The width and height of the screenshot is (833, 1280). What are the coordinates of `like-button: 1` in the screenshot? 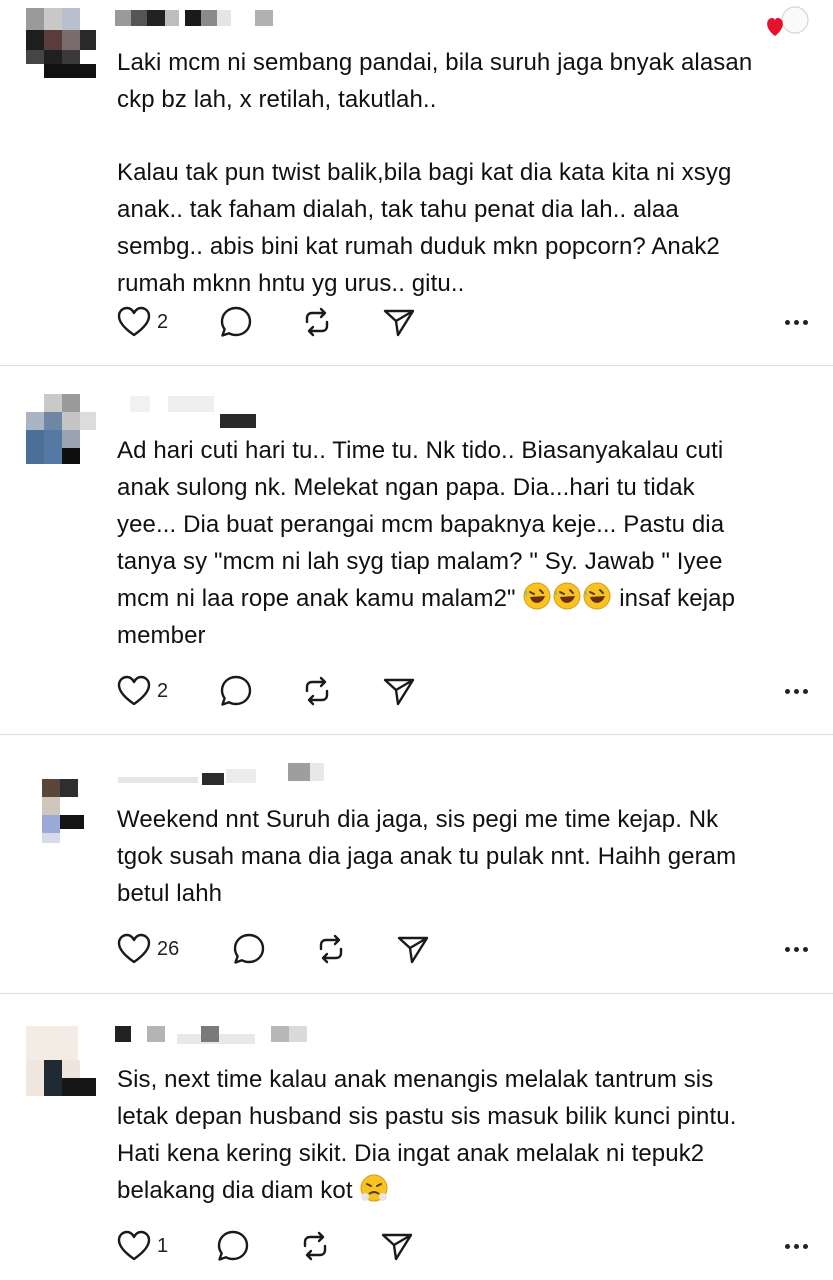 It's located at (142, 1246).